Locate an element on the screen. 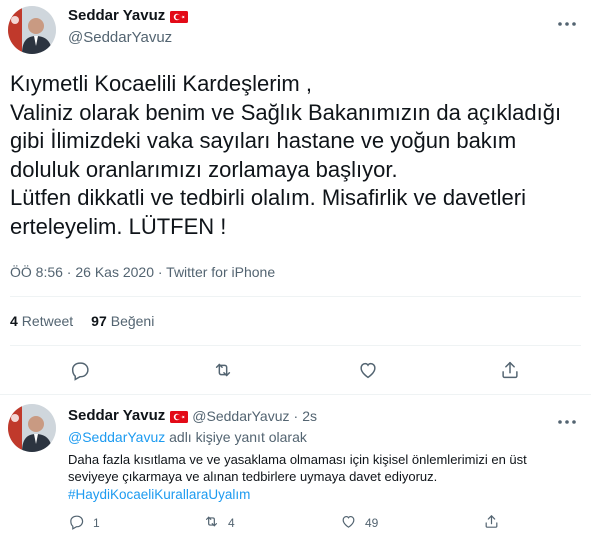 This screenshot has width=591, height=540. retweet-action: 4 is located at coordinates (219, 523).